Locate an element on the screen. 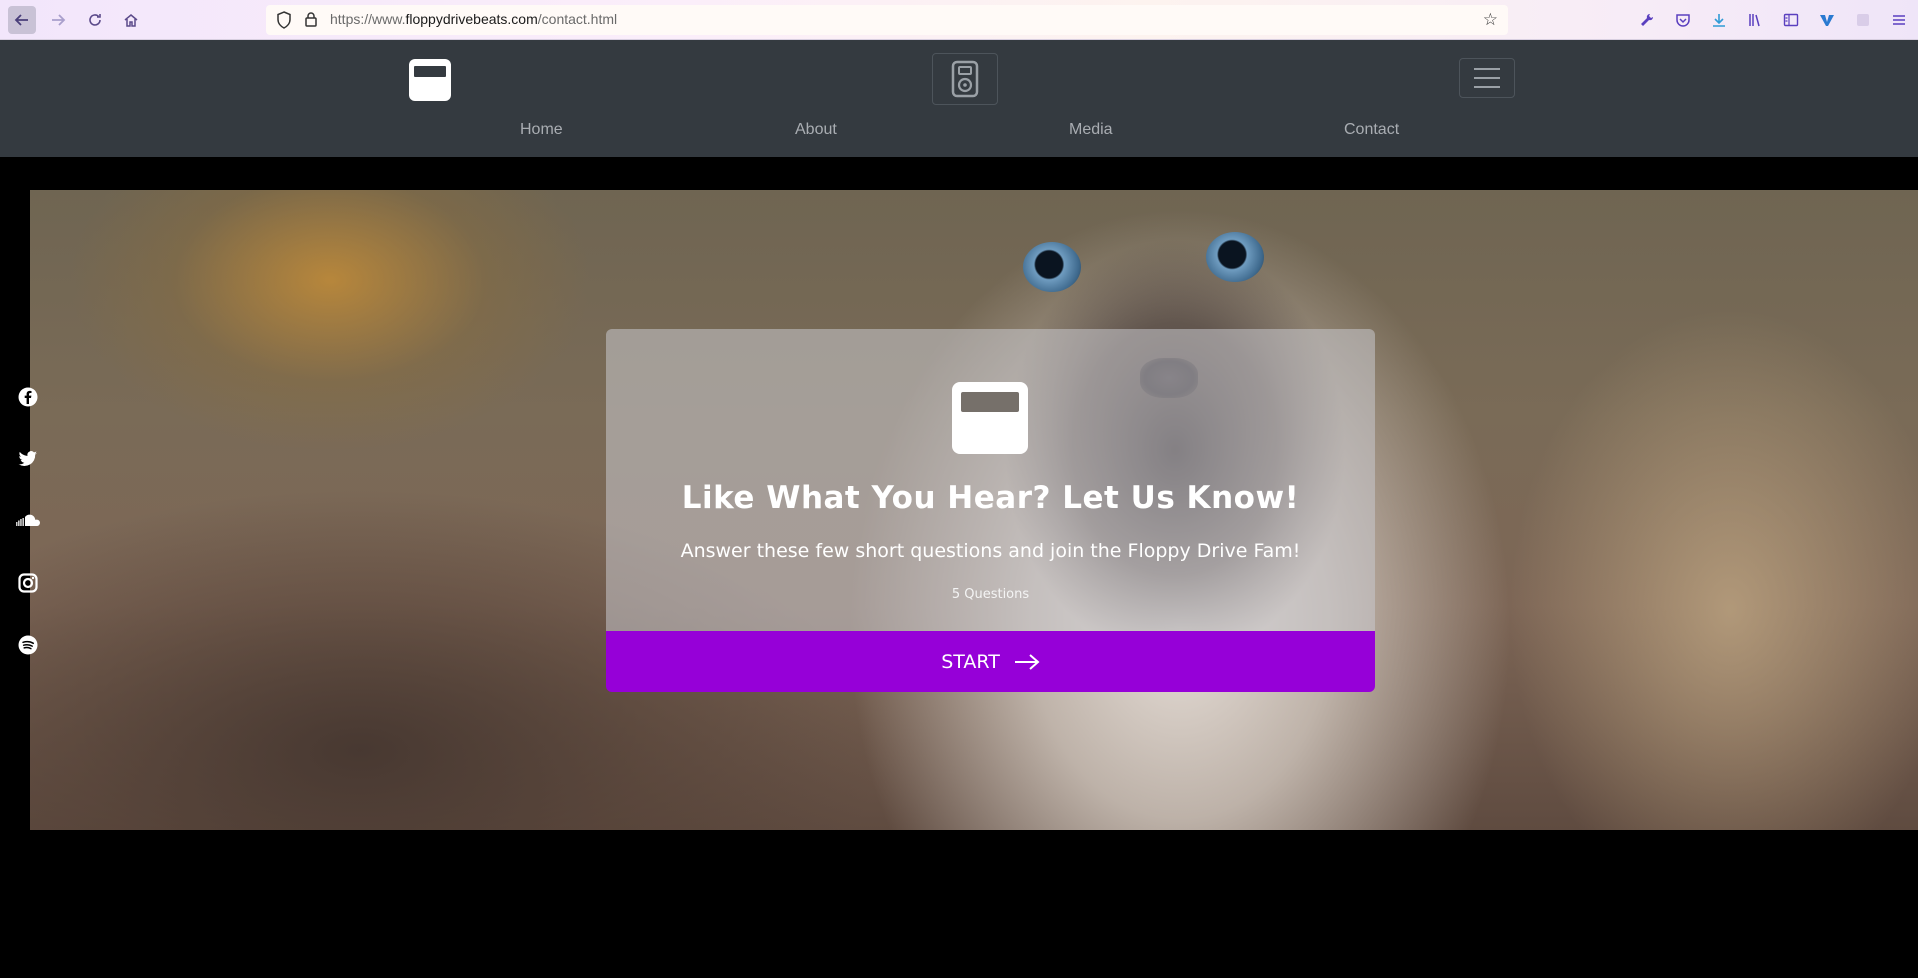 This screenshot has height=978, width=1918. facebook-icon is located at coordinates (28, 397).